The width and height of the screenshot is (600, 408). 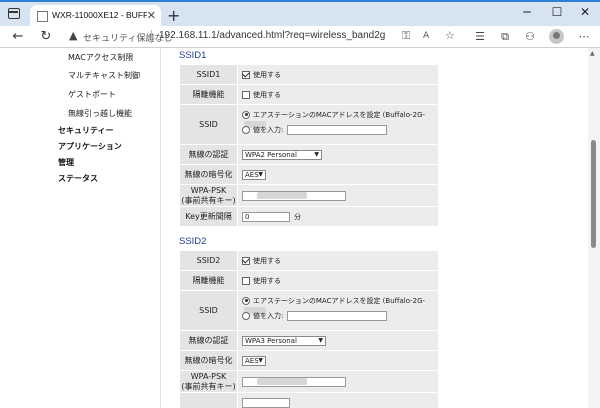 I want to click on profile-avatar, so click(x=556, y=36).